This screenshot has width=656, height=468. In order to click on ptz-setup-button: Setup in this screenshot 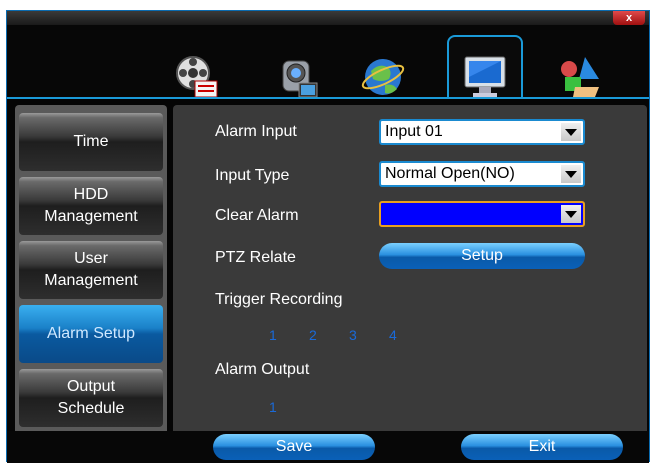, I will do `click(482, 256)`.